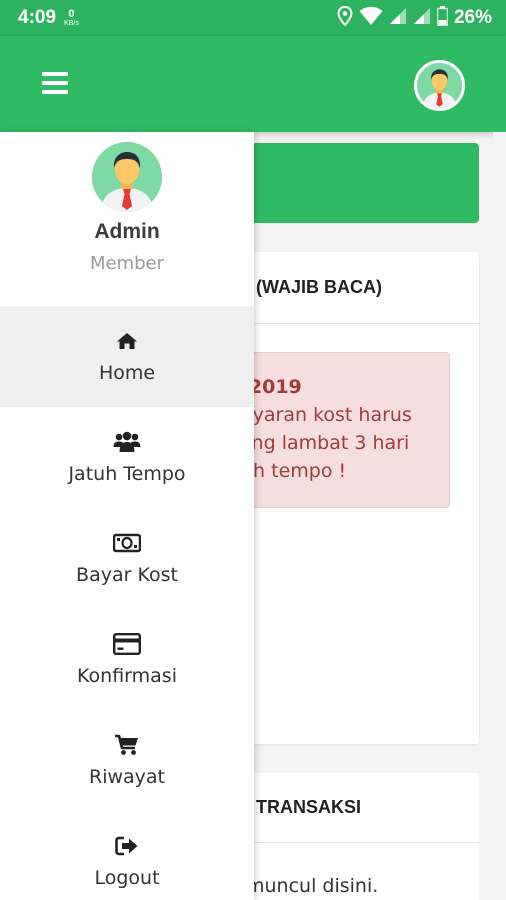 This screenshot has width=506, height=900. I want to click on credit-card-icon, so click(127, 643).